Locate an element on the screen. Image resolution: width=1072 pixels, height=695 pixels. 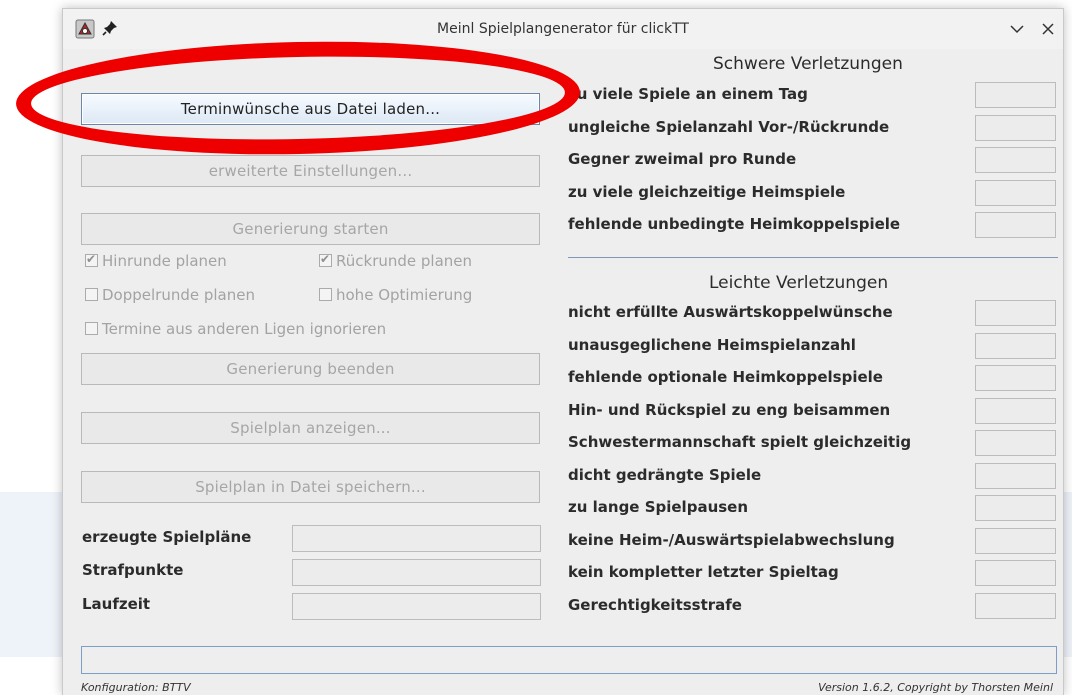
violation-label: zu lange Spielpausen is located at coordinates (658, 507).